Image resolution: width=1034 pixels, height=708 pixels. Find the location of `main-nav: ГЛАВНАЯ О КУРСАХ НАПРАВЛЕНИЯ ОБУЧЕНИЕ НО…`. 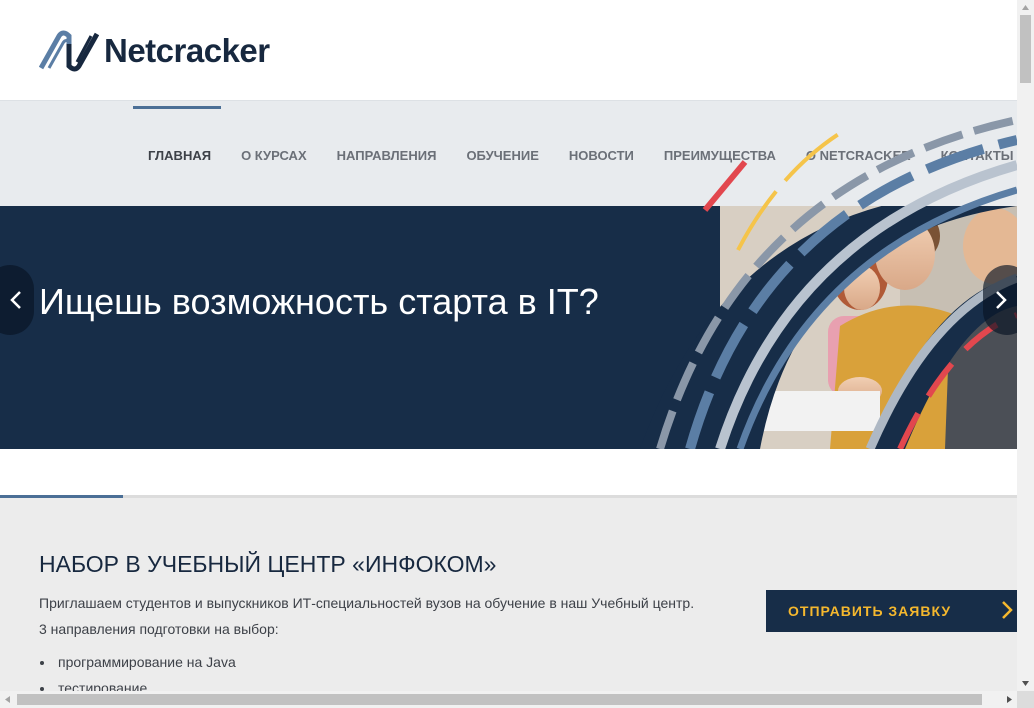

main-nav: ГЛАВНАЯ О КУРСАХ НАПРАВЛЕНИЯ ОБУЧЕНИЕ НО… is located at coordinates (581, 155).